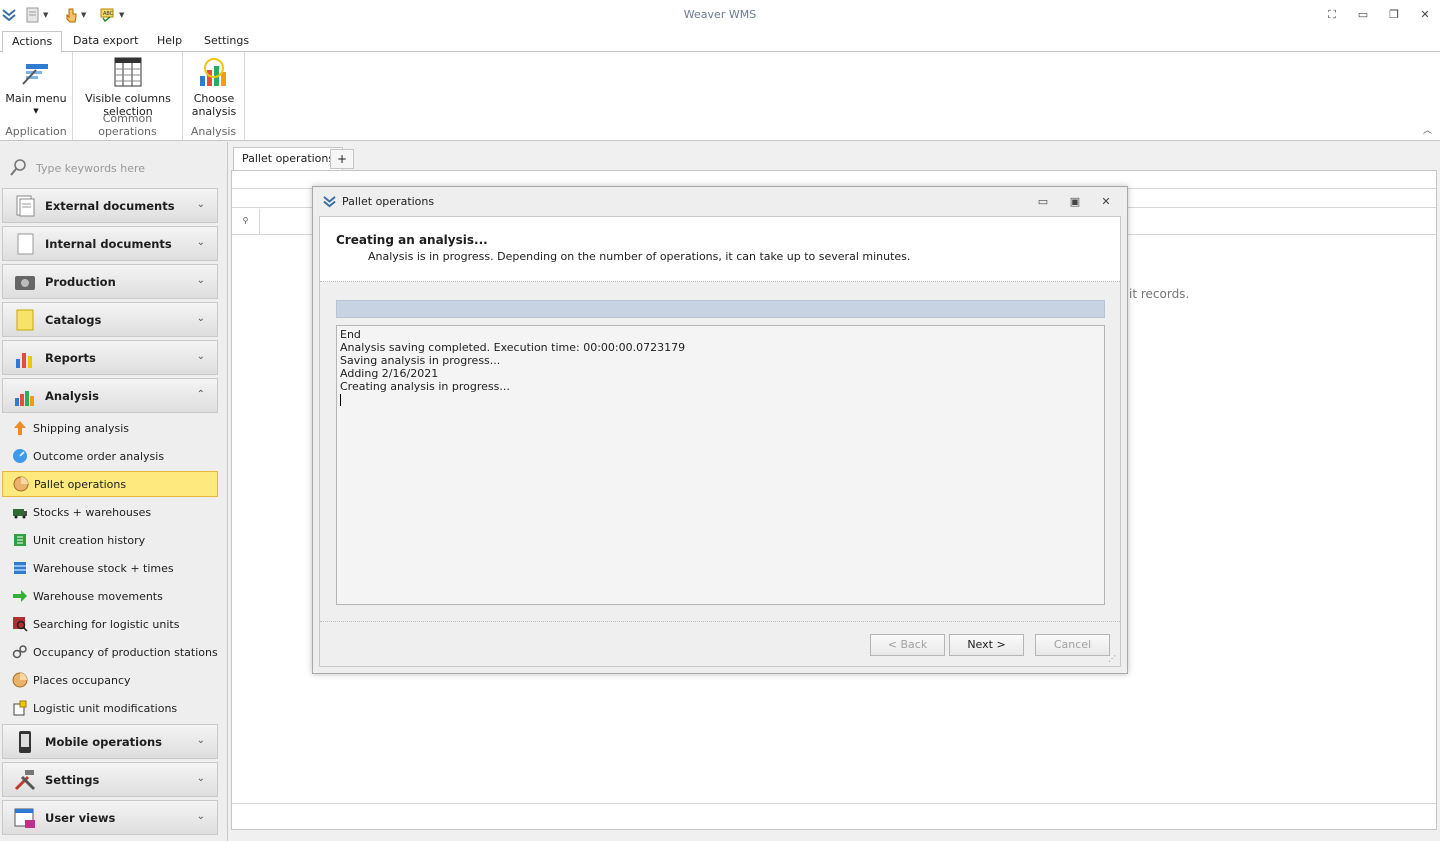 This screenshot has height=841, width=1440. Describe the element at coordinates (110, 568) in the screenshot. I see `nav-item-warehouse-stock-times: Warehouse stock + times` at that location.